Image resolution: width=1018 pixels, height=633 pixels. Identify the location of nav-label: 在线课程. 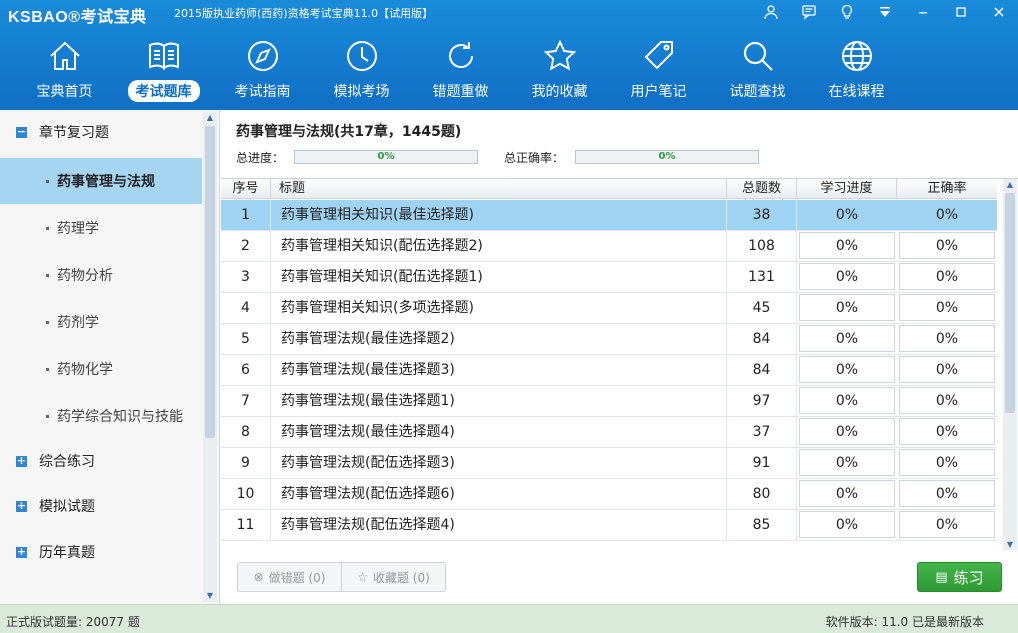
(856, 92).